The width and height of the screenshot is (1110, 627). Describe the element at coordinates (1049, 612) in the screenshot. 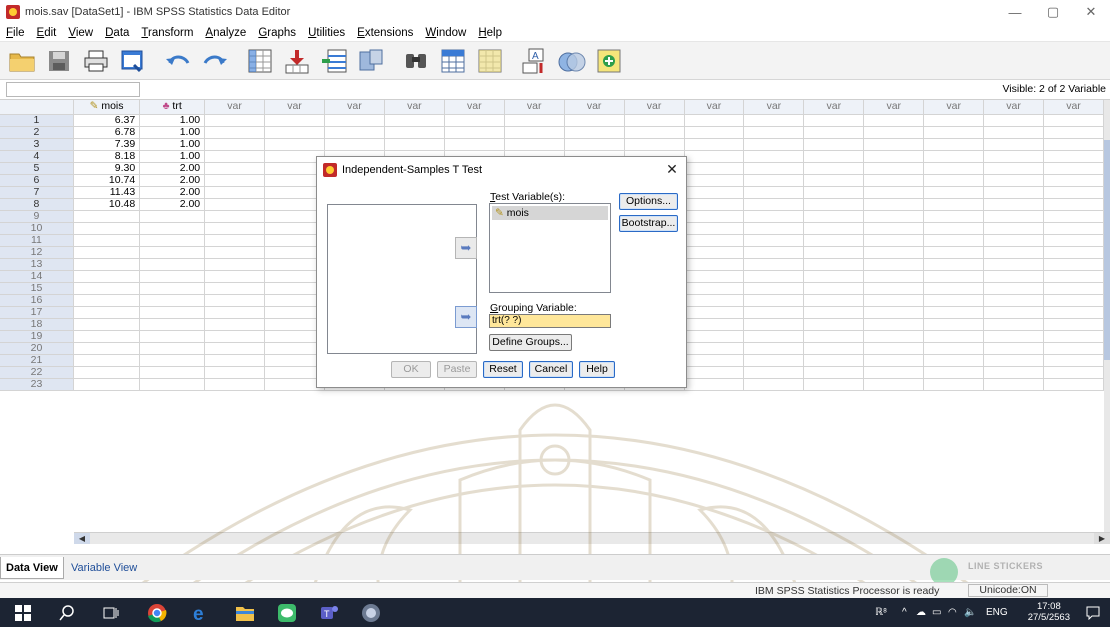

I see `taskbar-clock: 17:08 27/5/2563` at that location.